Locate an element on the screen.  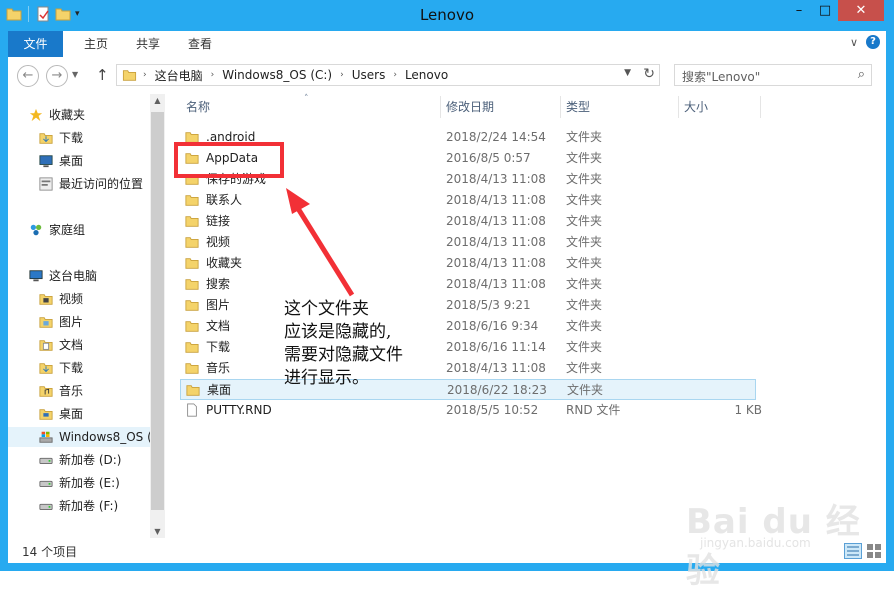
scroll-thumb is located at coordinates (157, 311).